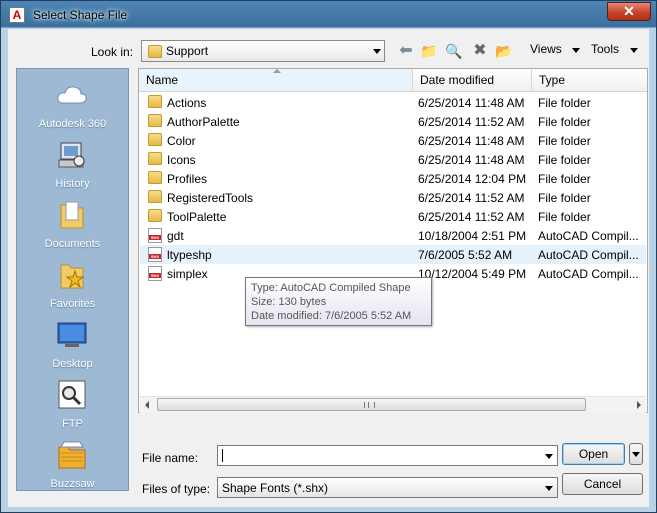  I want to click on look-in-value: Support, so click(187, 51).